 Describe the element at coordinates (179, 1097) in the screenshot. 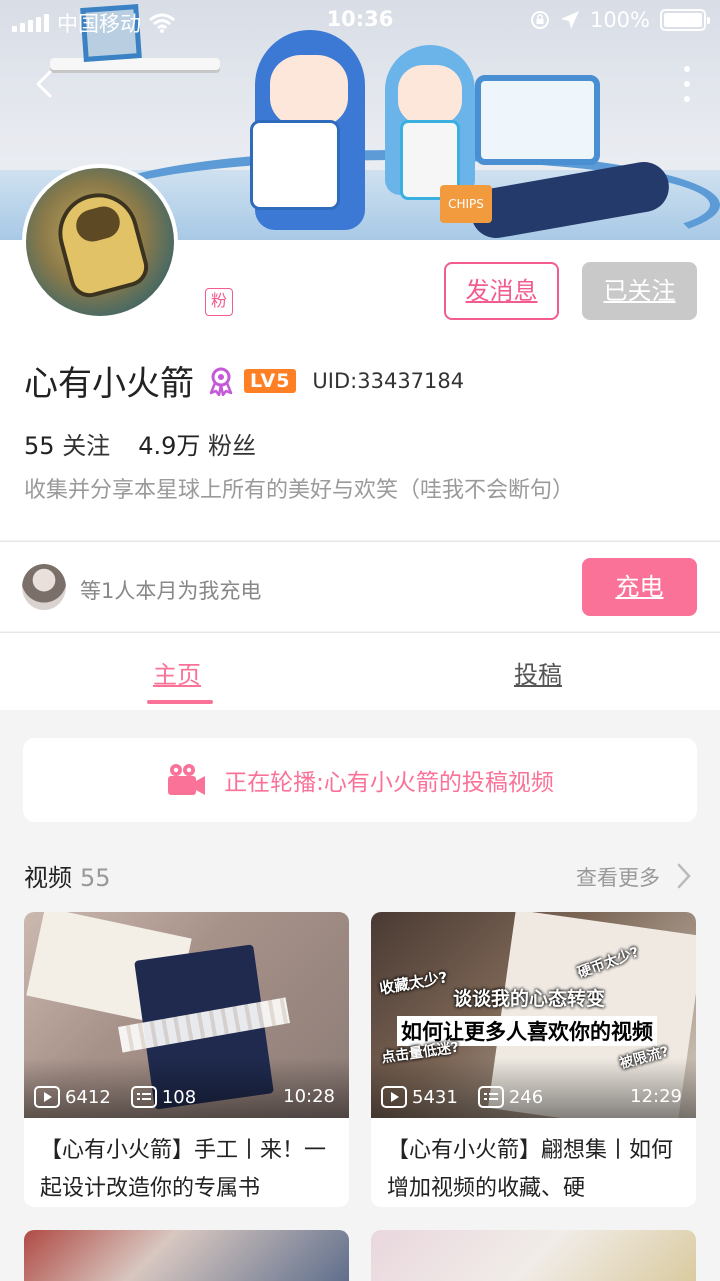

I see `danmaku-count: 108` at that location.